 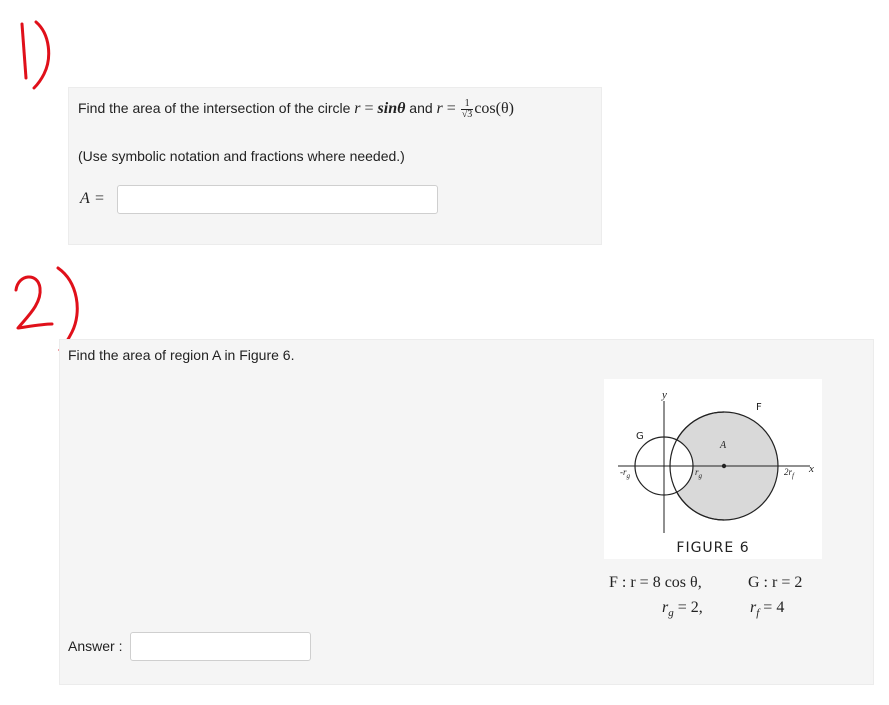 What do you see at coordinates (391, 109) in the screenshot?
I see `eq1-rhs: sinθ` at bounding box center [391, 109].